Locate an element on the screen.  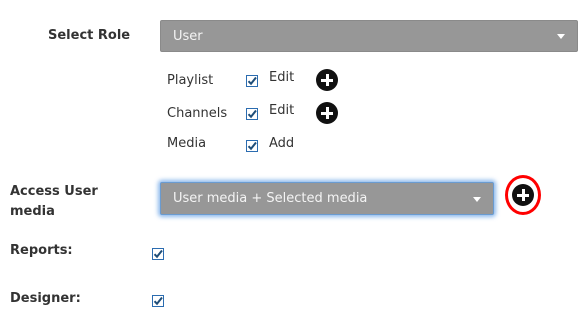
checkbox-designer is located at coordinates (158, 301).